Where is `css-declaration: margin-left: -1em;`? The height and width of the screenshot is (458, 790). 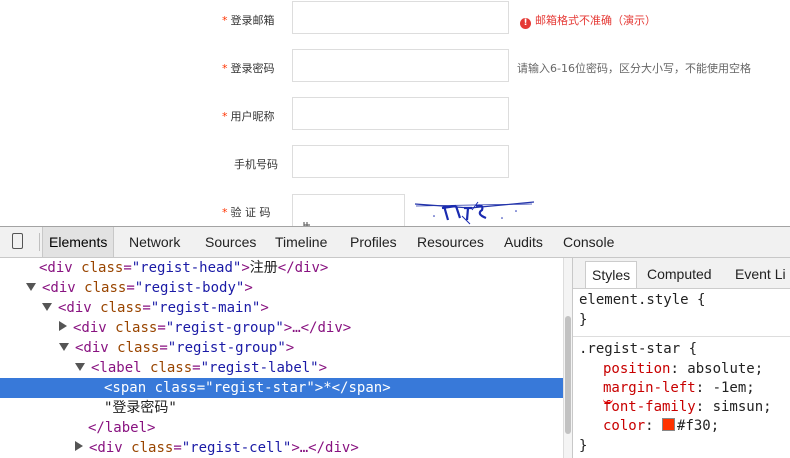
css-declaration: margin-left: -1em; is located at coordinates (679, 388).